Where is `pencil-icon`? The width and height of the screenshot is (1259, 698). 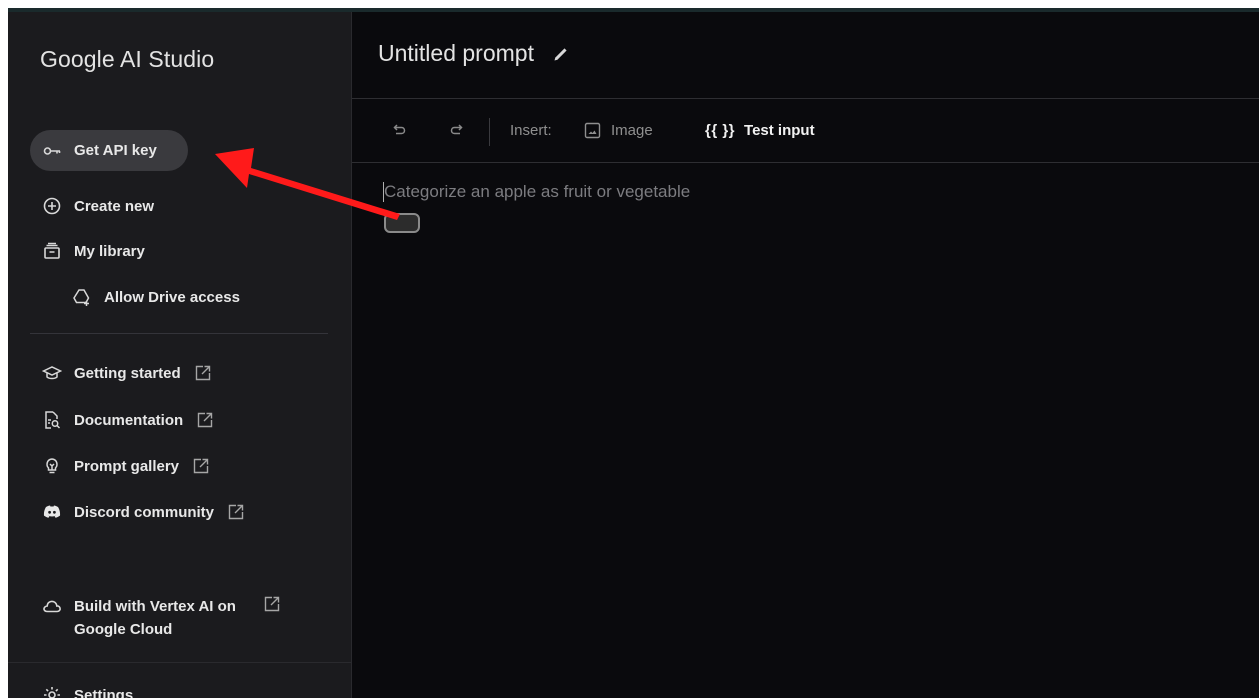 pencil-icon is located at coordinates (561, 54).